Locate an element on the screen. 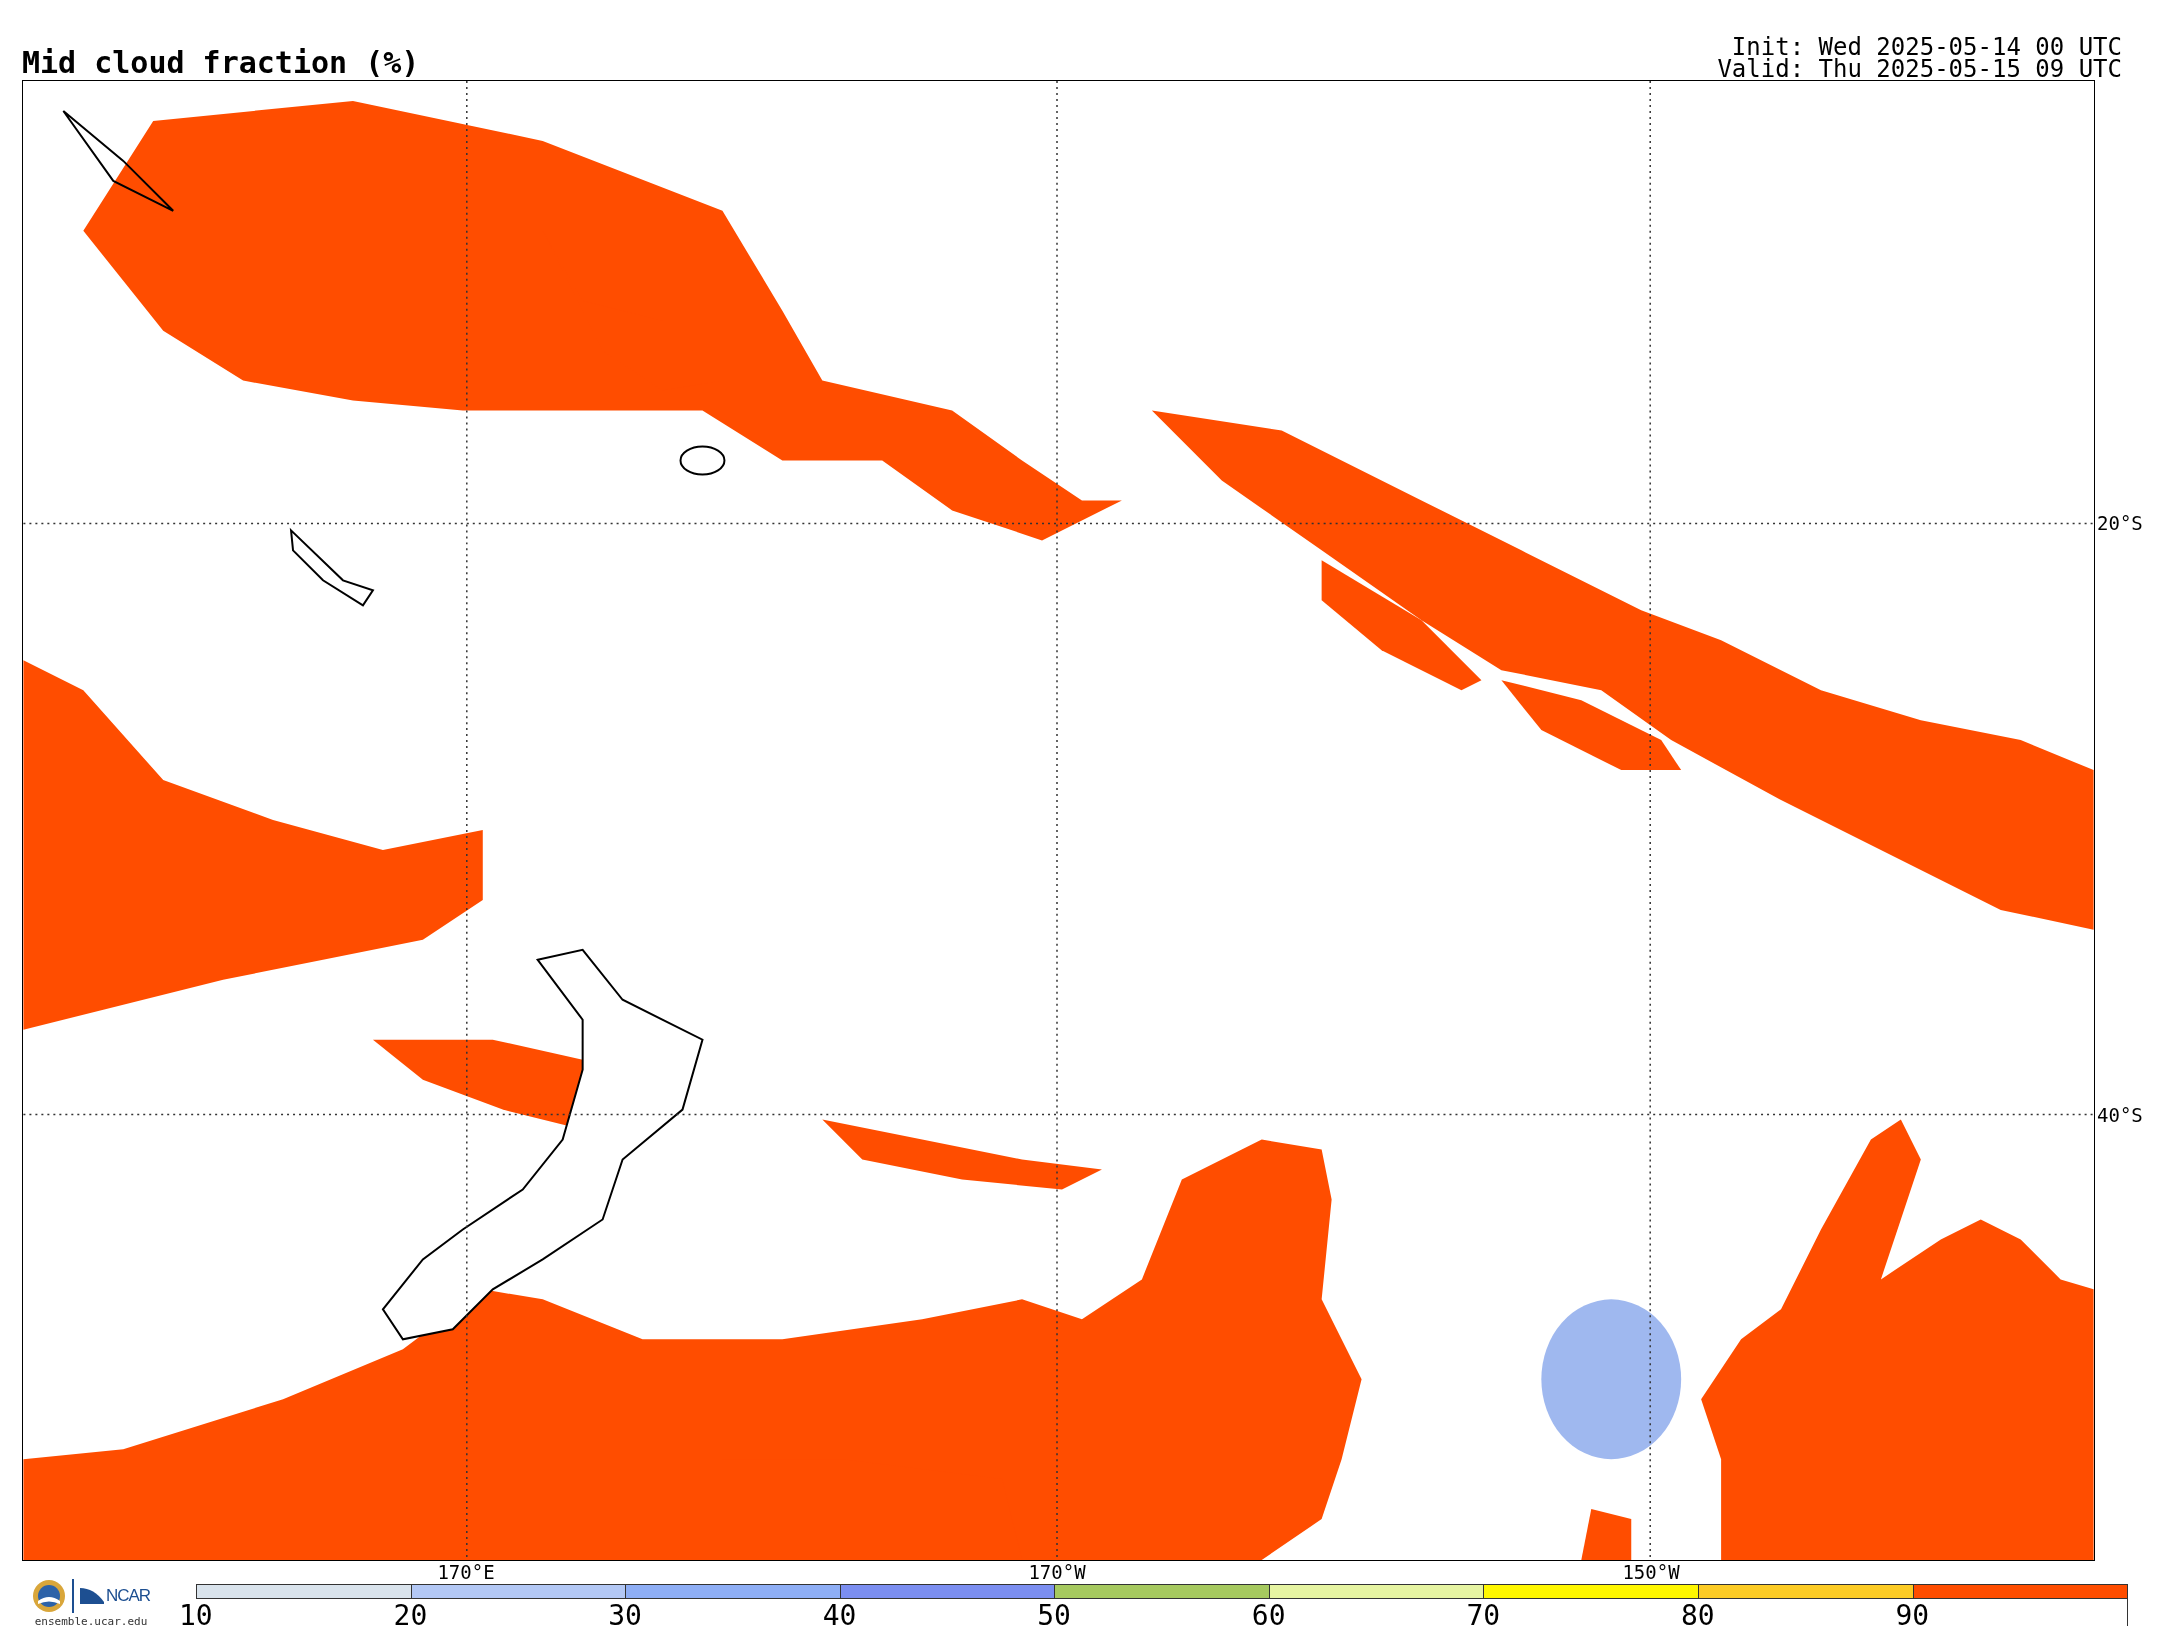 The image size is (2160, 1626). chart-title: Mid cloud fraction (%) is located at coordinates (221, 63).